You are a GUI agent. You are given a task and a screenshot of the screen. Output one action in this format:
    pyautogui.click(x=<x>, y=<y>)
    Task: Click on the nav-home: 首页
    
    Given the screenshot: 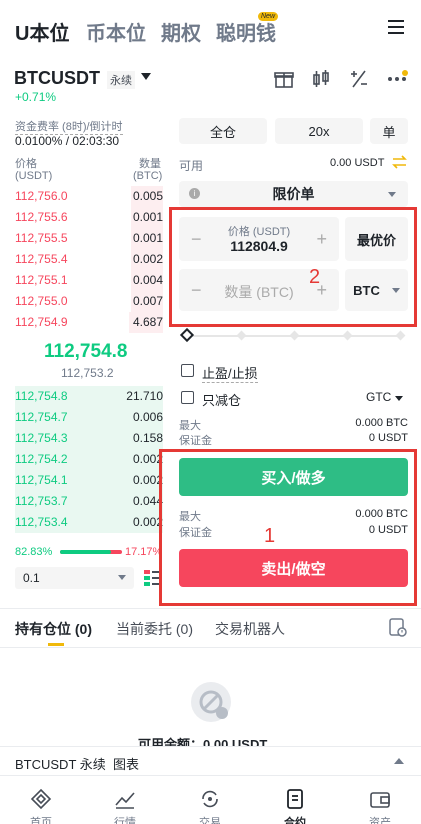 What is the action you would take?
    pyautogui.click(x=41, y=806)
    